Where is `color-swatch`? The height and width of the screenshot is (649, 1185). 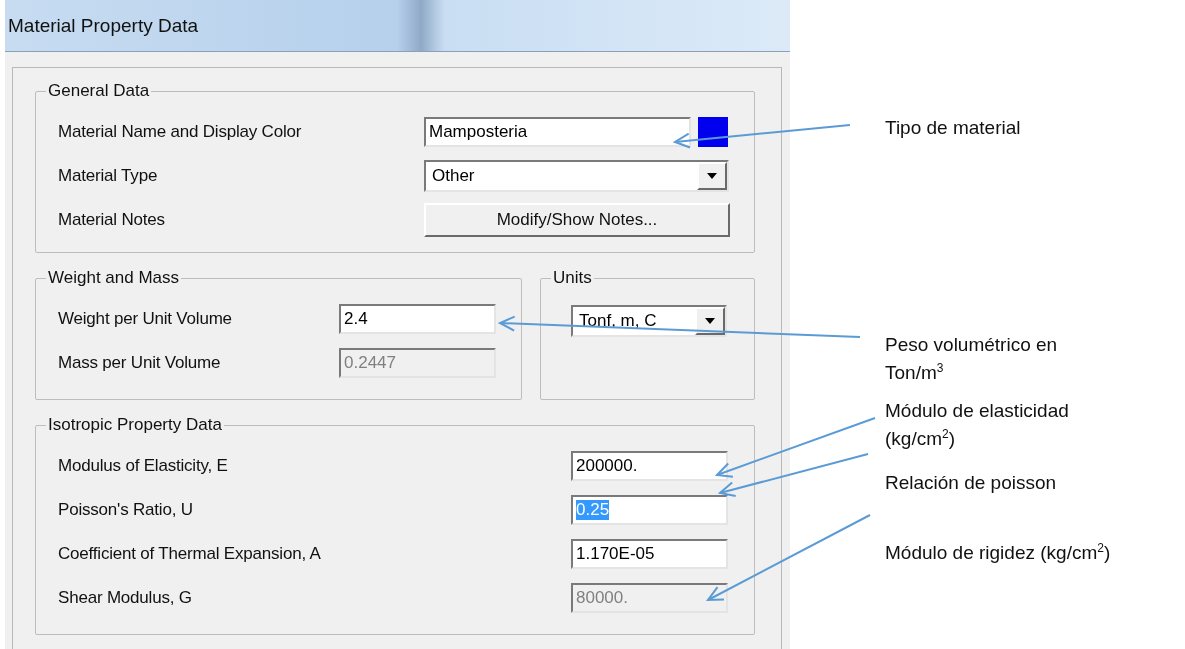 color-swatch is located at coordinates (713, 132).